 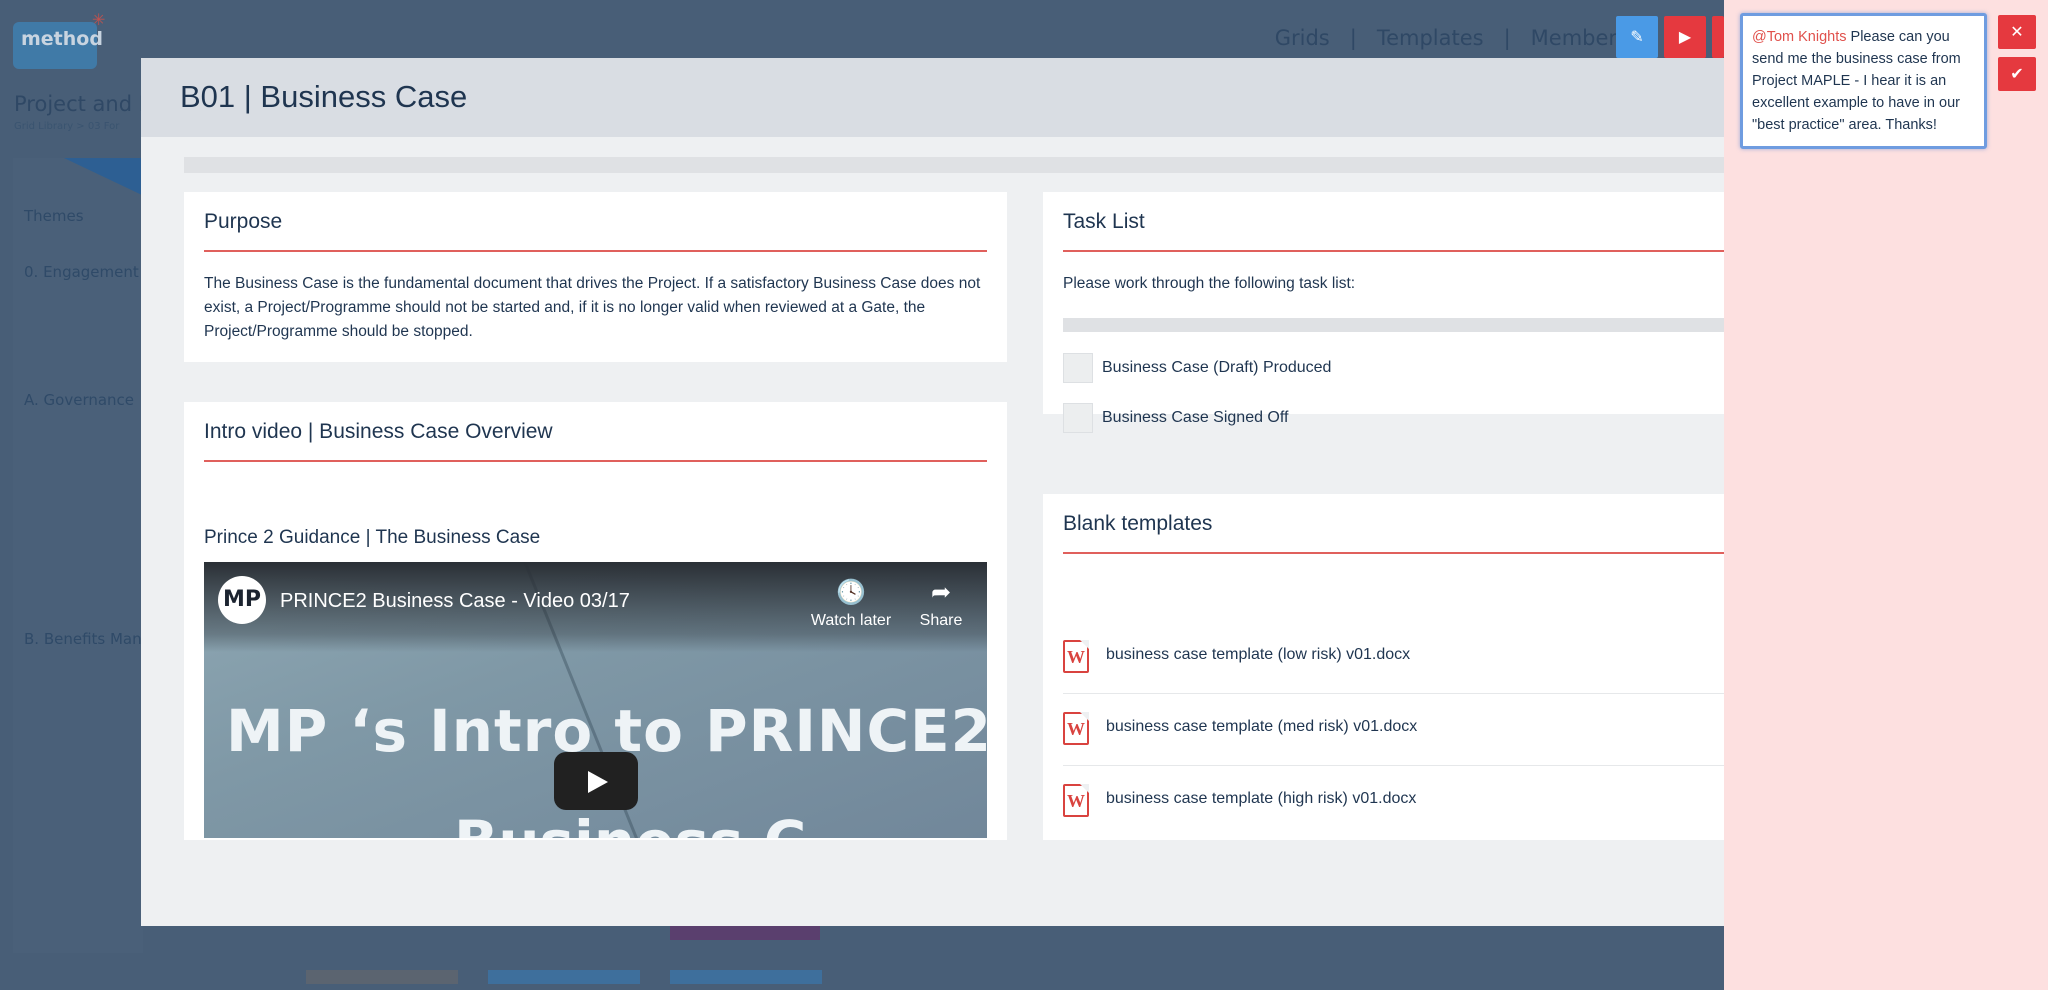 I want to click on modal-title: B01 | Business Case, so click(x=324, y=96).